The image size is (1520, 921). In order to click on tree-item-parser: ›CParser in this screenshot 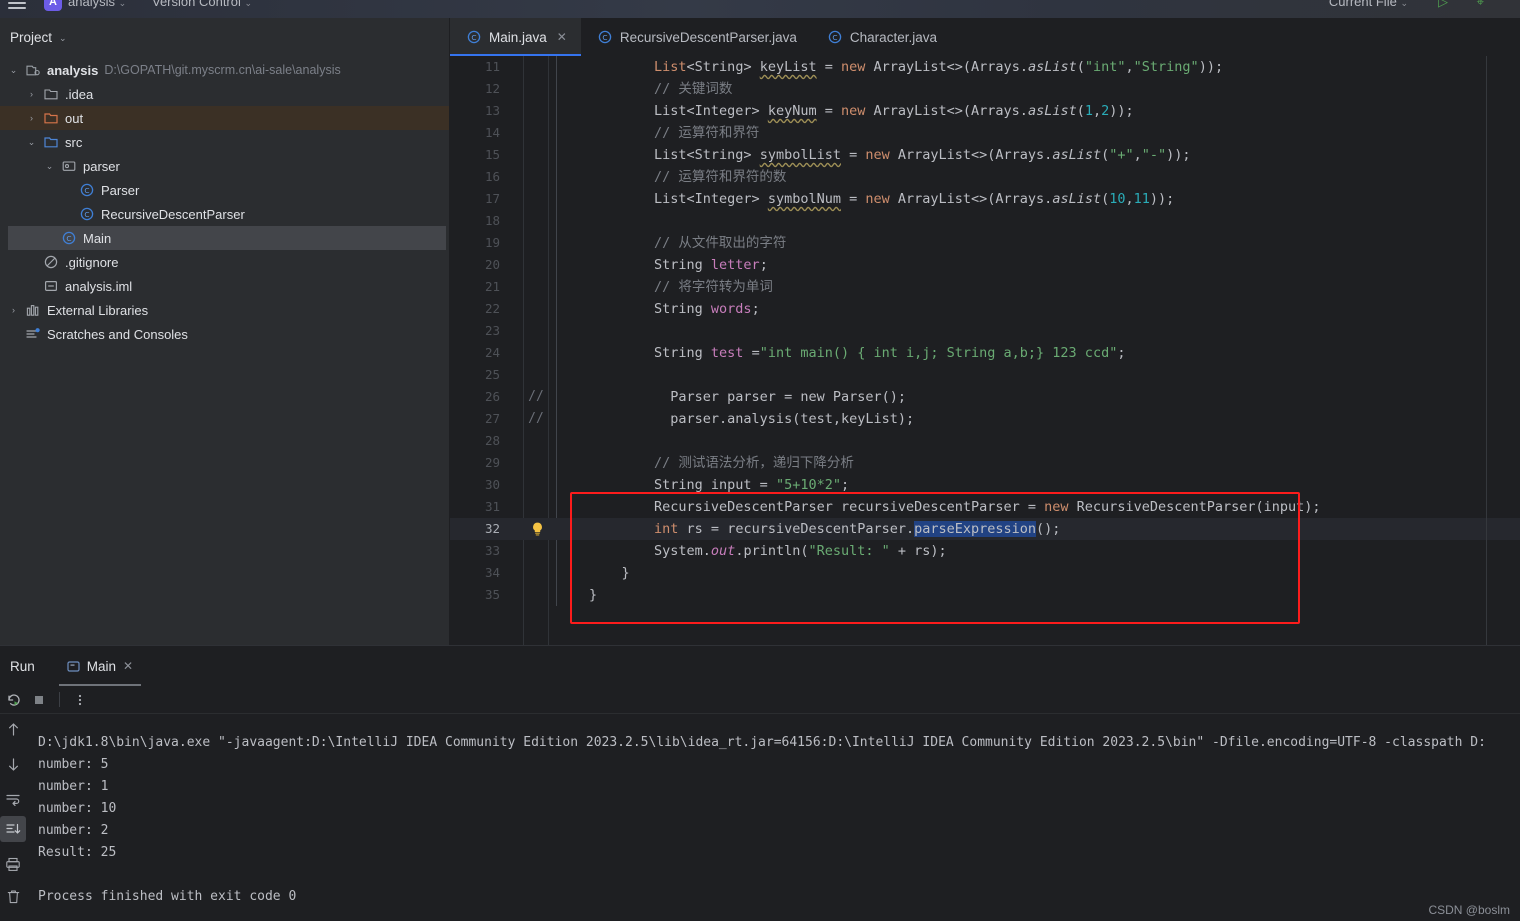, I will do `click(224, 190)`.